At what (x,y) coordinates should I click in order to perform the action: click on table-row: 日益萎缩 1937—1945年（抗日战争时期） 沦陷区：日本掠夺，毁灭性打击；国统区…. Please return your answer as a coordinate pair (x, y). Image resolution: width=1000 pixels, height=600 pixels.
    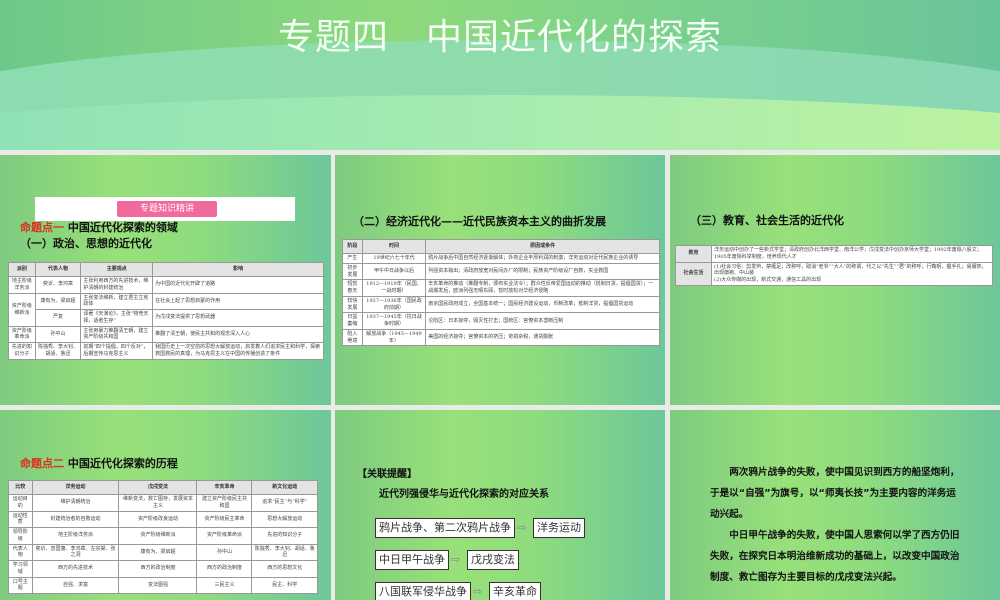
    Looking at the image, I should click on (501, 321).